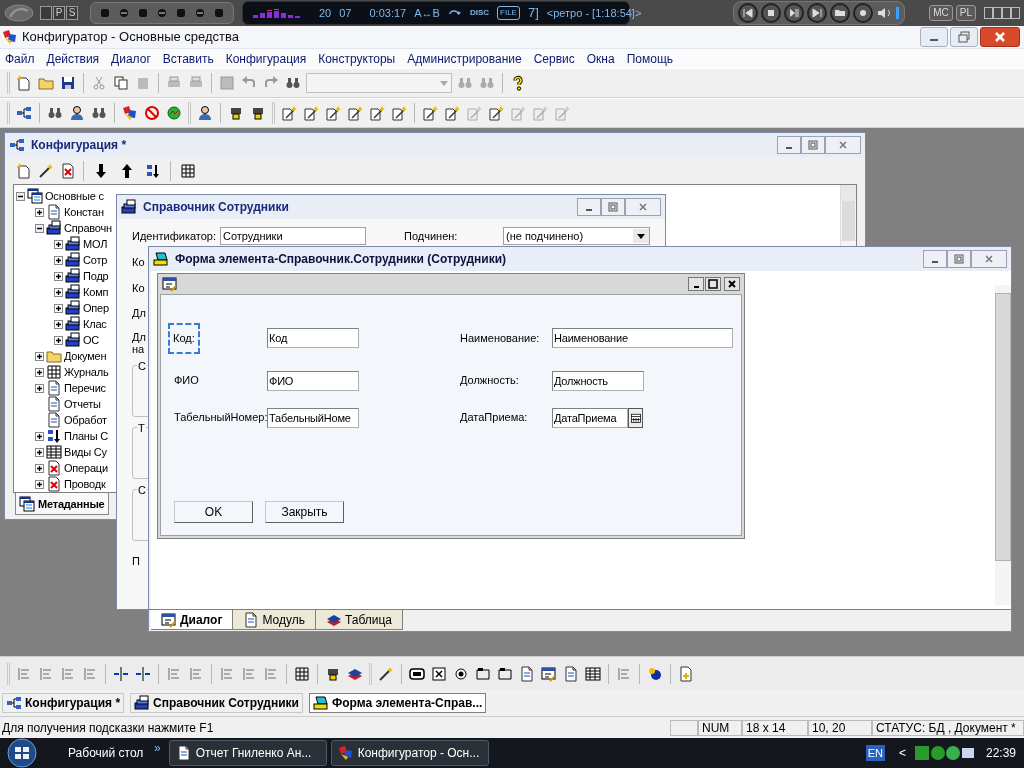  I want to click on input-field: ДатаПриема, so click(590, 417).